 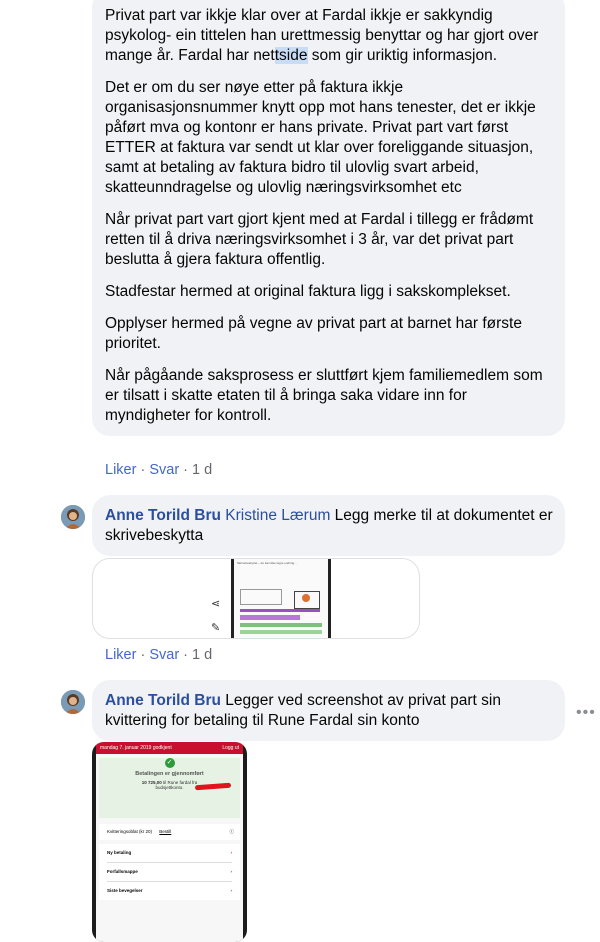 What do you see at coordinates (277, 515) in the screenshot?
I see `mention-link: Kristine Lærum` at bounding box center [277, 515].